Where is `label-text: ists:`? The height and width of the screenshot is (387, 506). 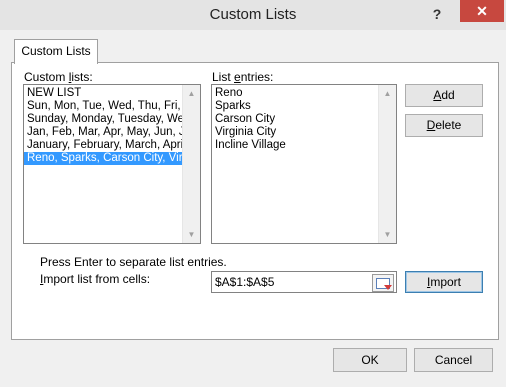 label-text: ists: is located at coordinates (82, 77).